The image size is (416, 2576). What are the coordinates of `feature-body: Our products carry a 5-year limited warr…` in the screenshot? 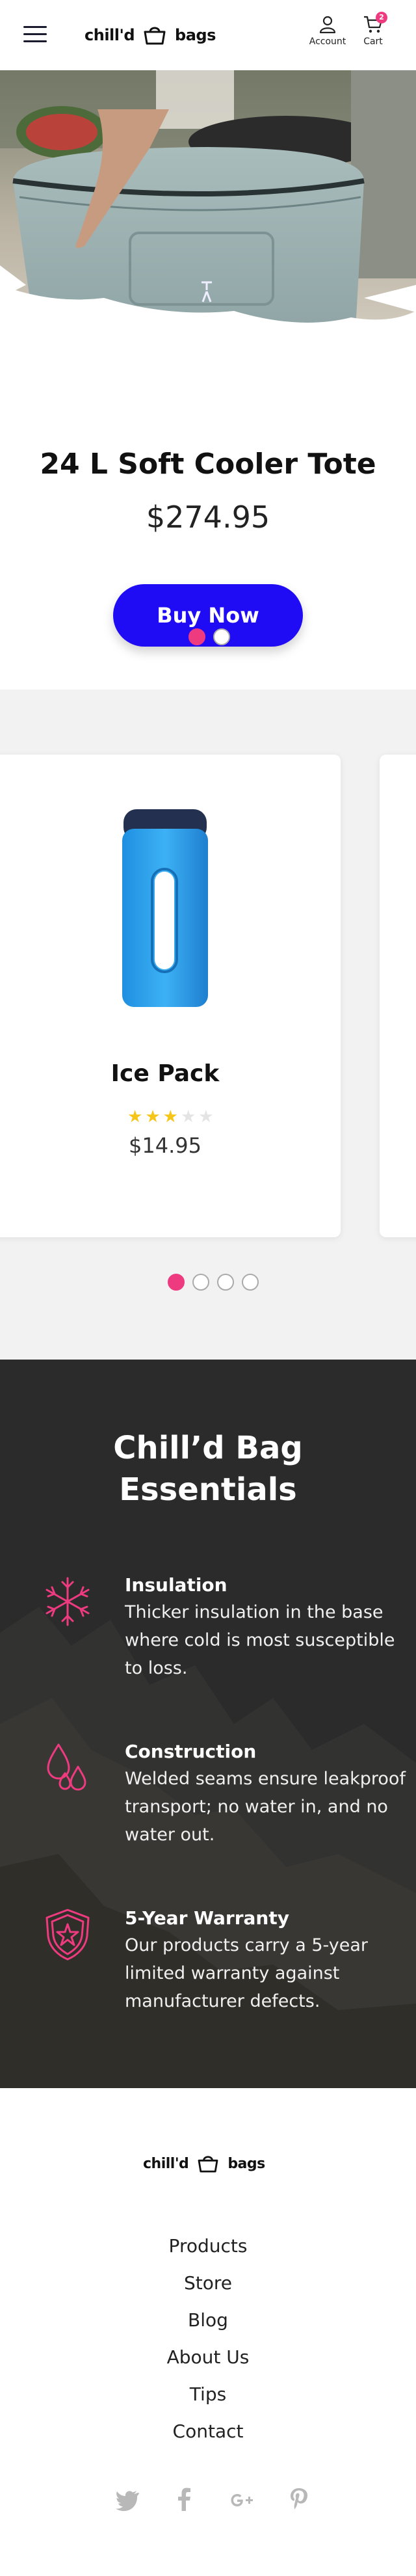 It's located at (247, 1973).